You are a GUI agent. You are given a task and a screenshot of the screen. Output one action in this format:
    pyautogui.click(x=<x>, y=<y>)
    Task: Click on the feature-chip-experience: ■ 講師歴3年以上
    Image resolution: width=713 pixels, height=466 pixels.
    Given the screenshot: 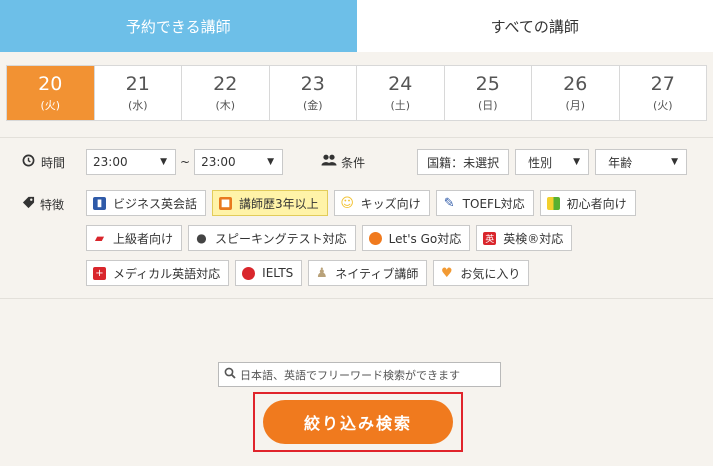 What is the action you would take?
    pyautogui.click(x=270, y=203)
    